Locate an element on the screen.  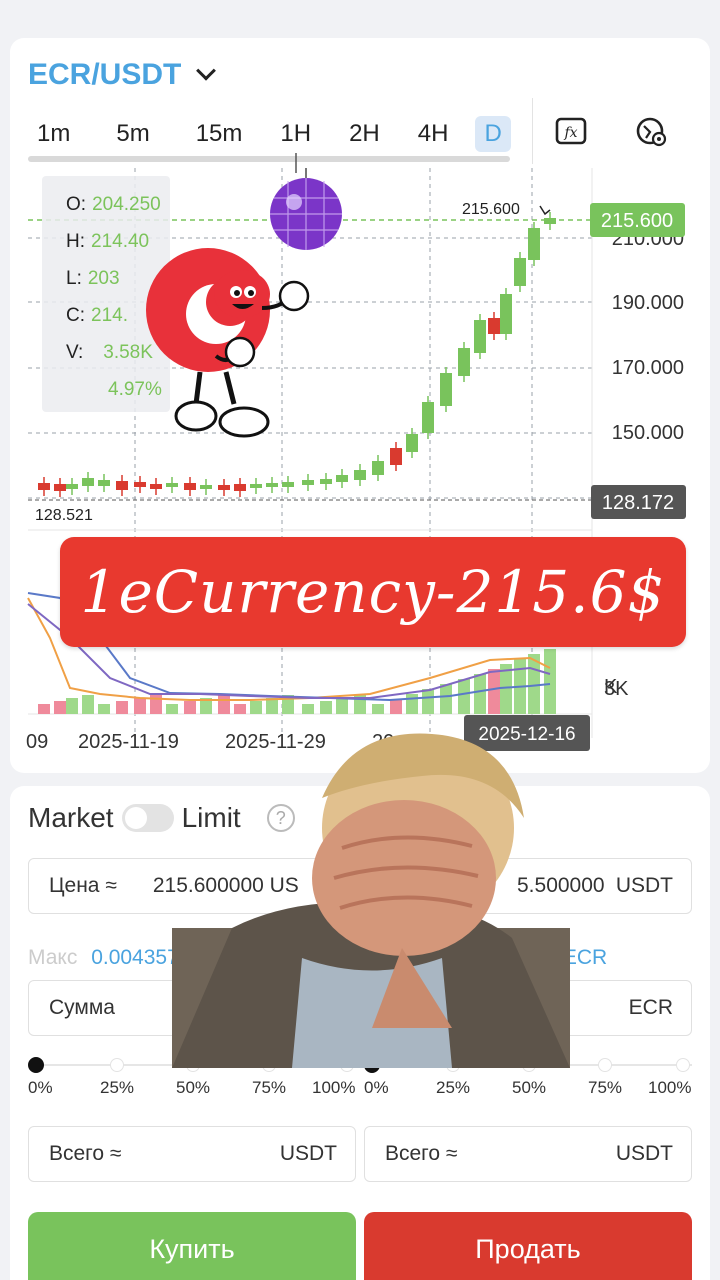
market-label: Market is located at coordinates (71, 817).